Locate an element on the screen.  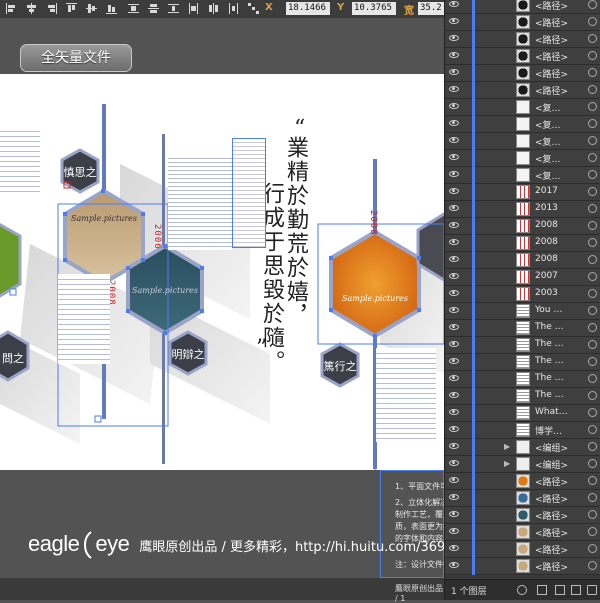
align-center-icon is located at coordinates (31, 8).